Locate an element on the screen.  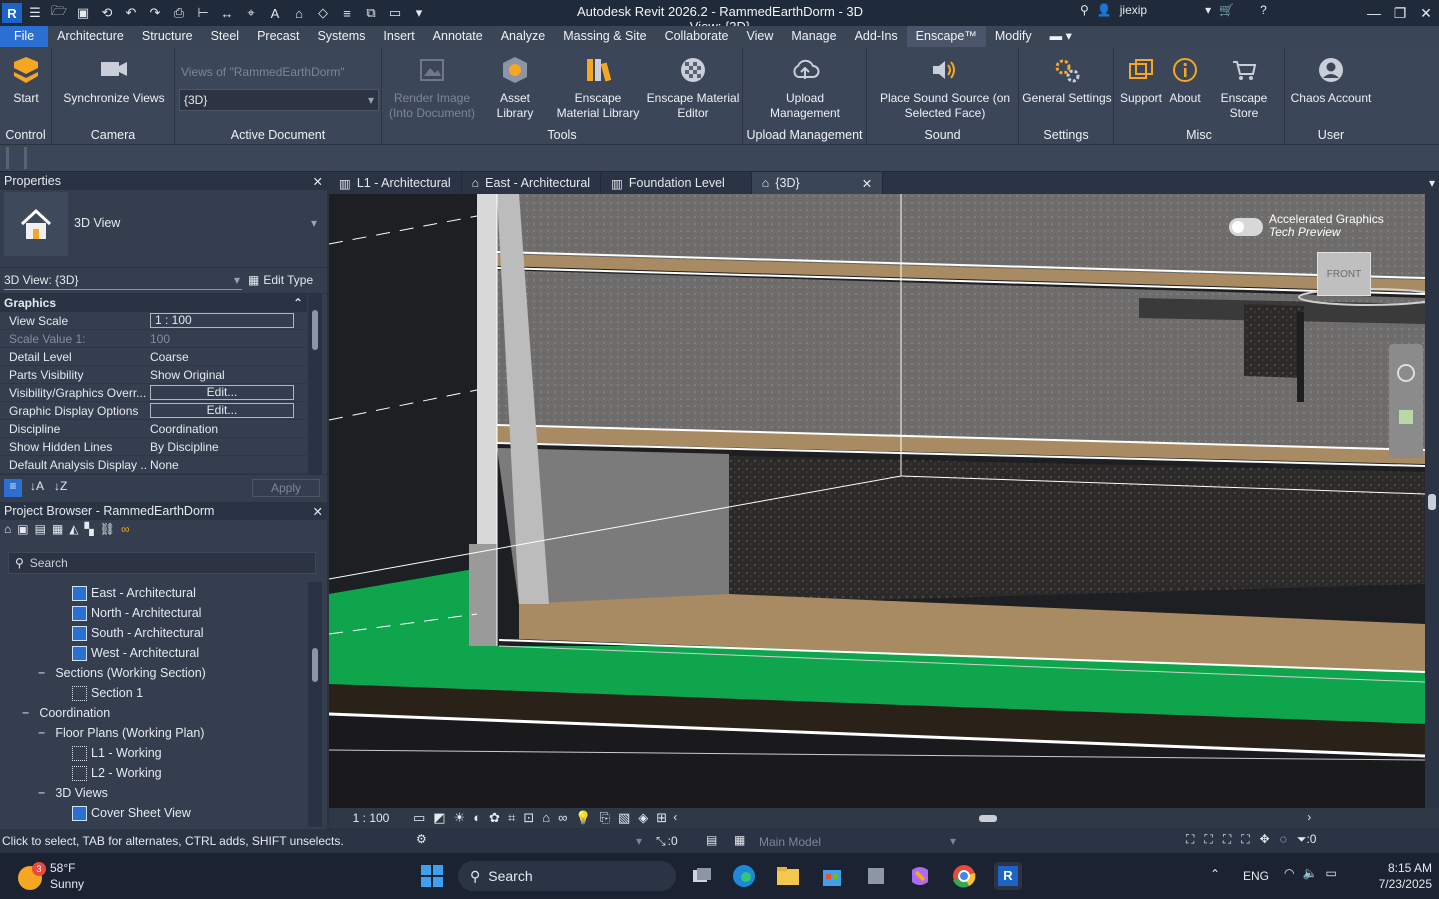
synchronize-views-button: Synchronize Views is located at coordinates (114, 79).